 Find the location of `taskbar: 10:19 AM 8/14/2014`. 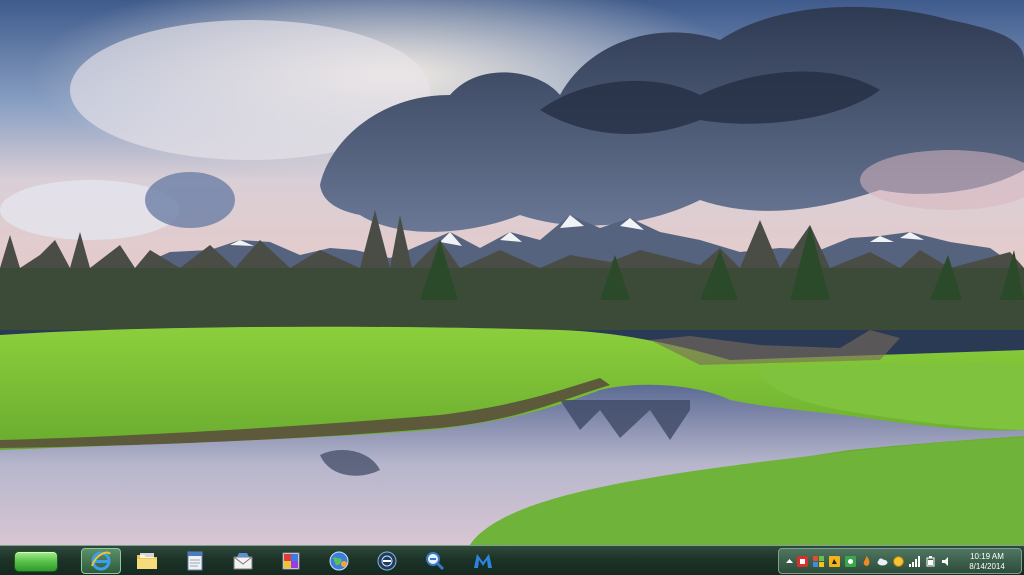

taskbar: 10:19 AM 8/14/2014 is located at coordinates (512, 560).